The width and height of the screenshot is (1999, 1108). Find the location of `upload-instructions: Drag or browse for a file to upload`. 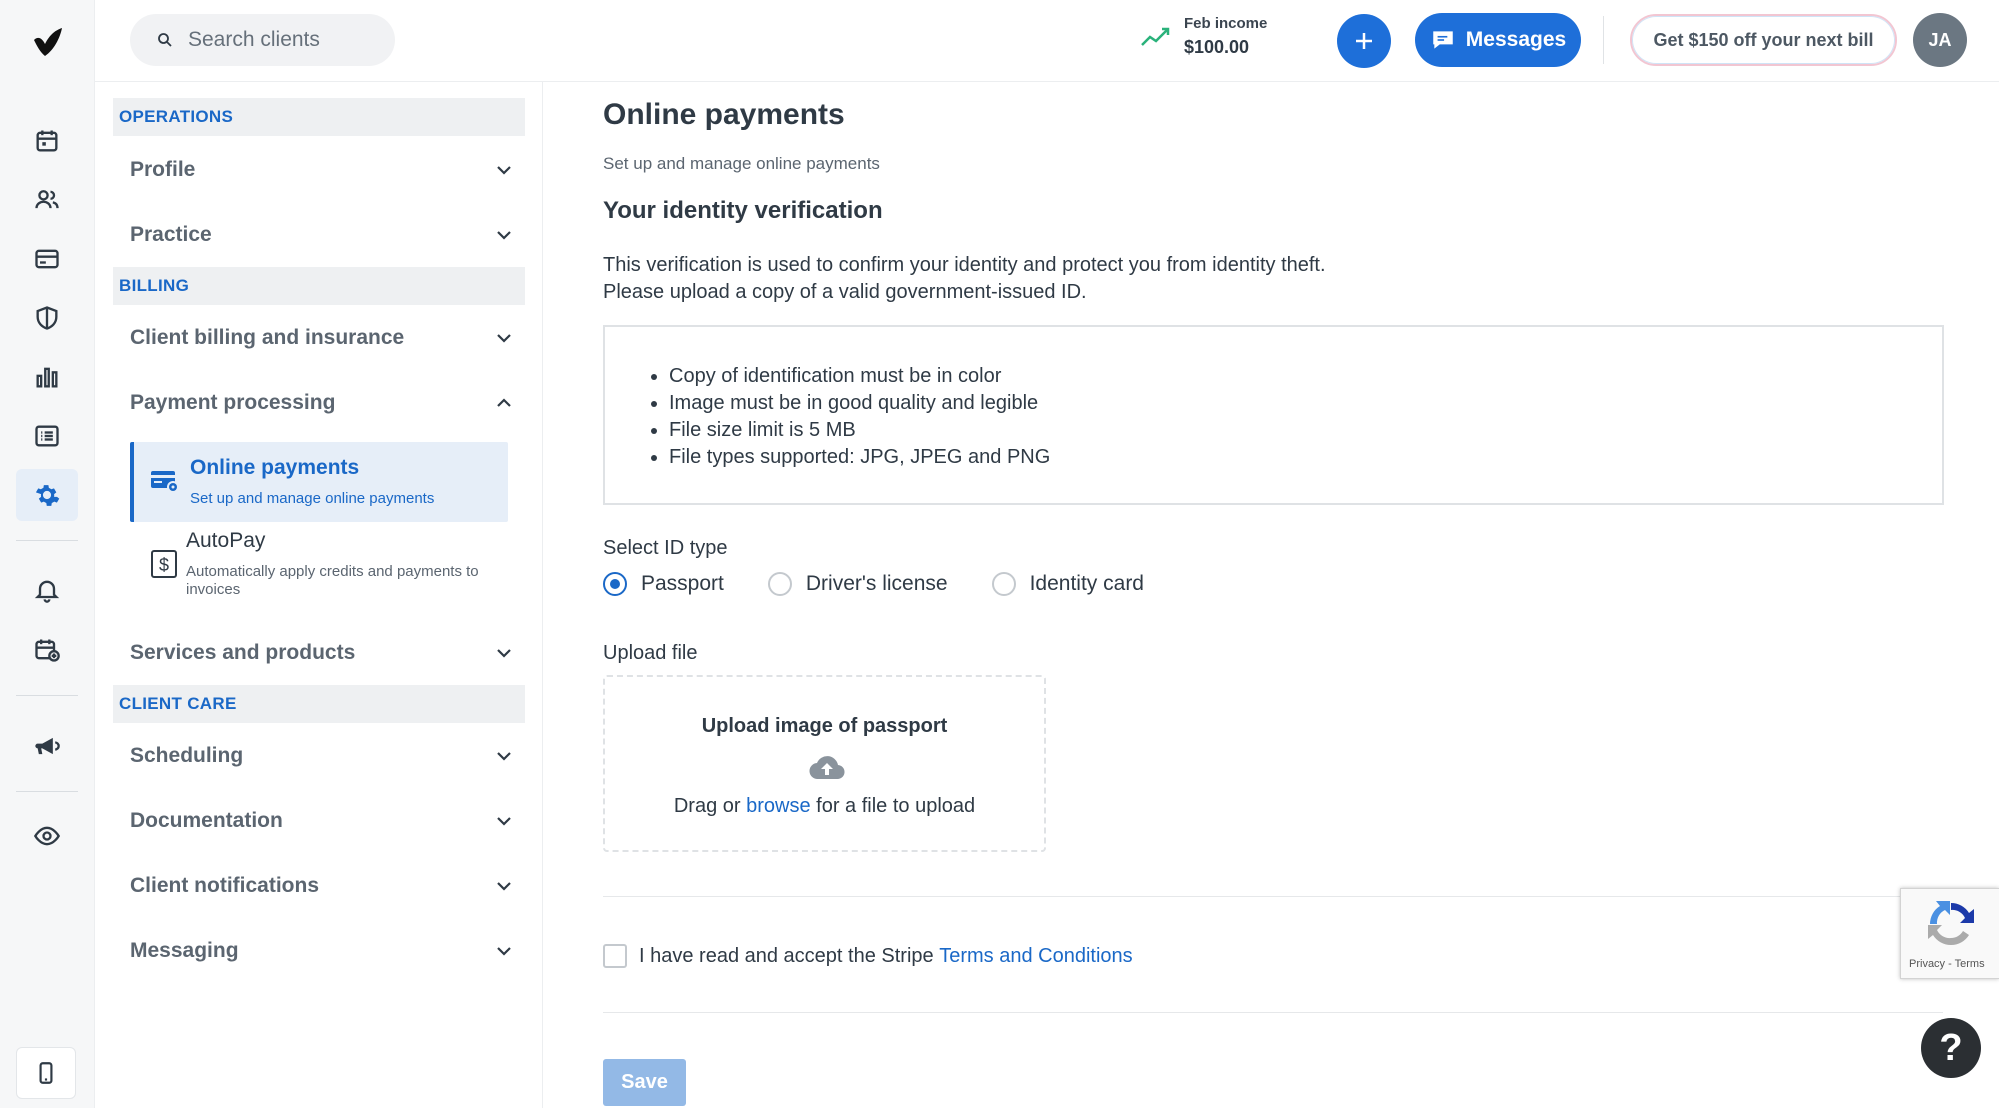

upload-instructions: Drag or browse for a file to upload is located at coordinates (824, 806).